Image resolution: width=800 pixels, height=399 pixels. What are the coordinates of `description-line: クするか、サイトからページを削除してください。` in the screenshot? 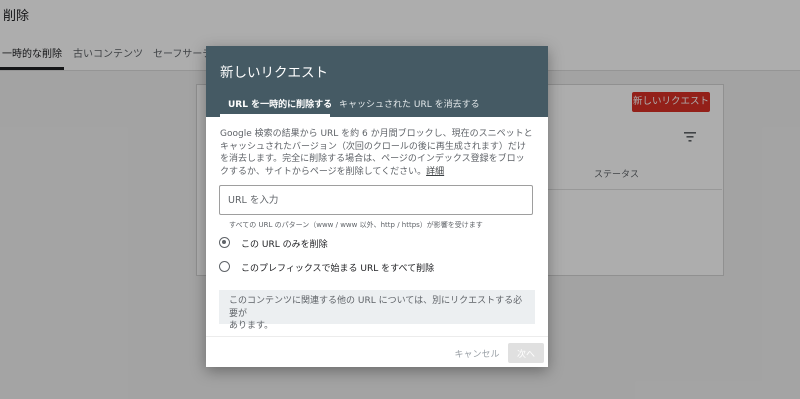 It's located at (323, 171).